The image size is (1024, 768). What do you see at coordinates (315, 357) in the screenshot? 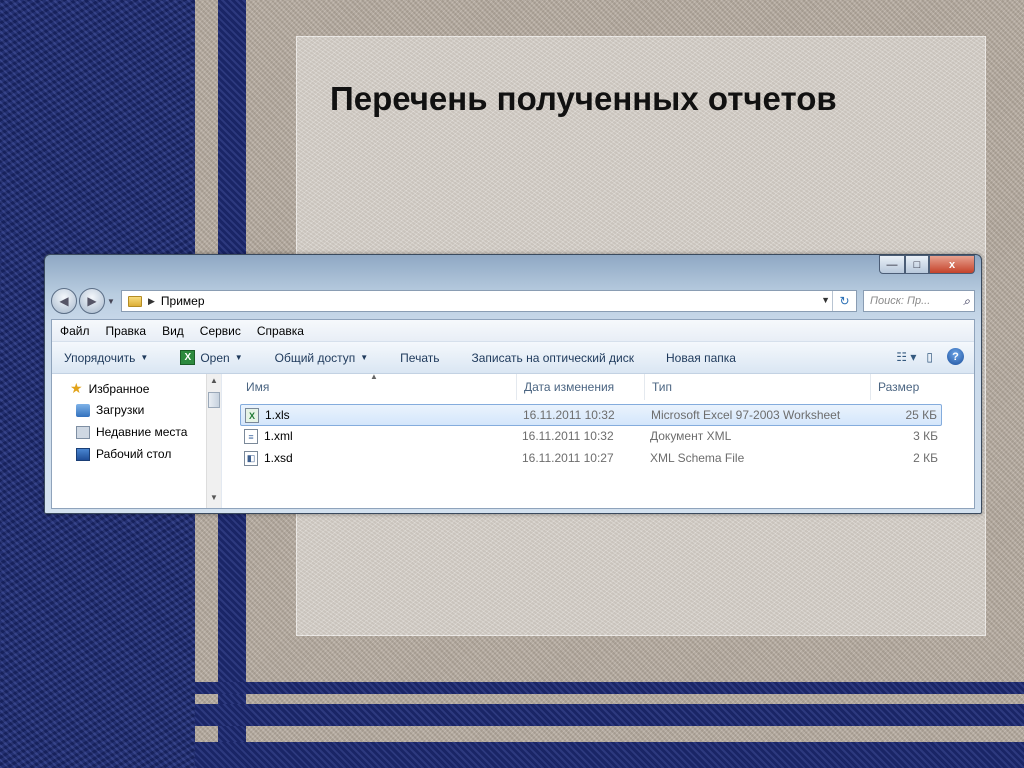
I see `share-label: Общий доступ` at bounding box center [315, 357].